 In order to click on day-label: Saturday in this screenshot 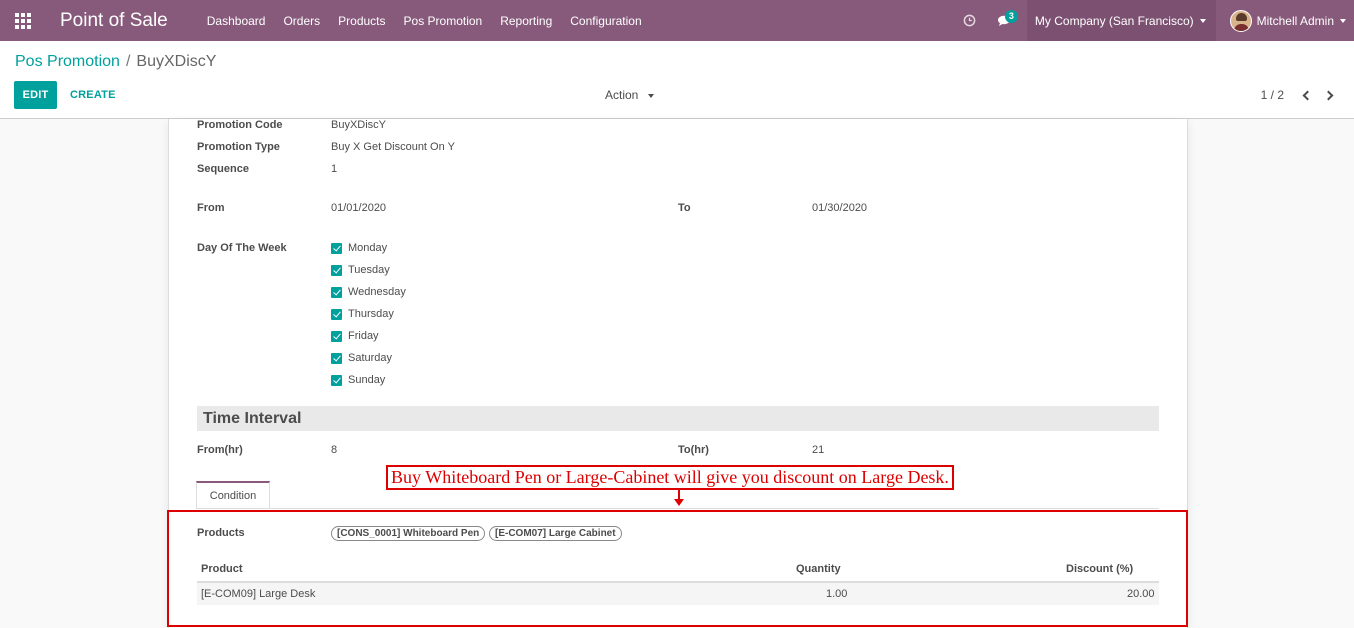, I will do `click(370, 358)`.